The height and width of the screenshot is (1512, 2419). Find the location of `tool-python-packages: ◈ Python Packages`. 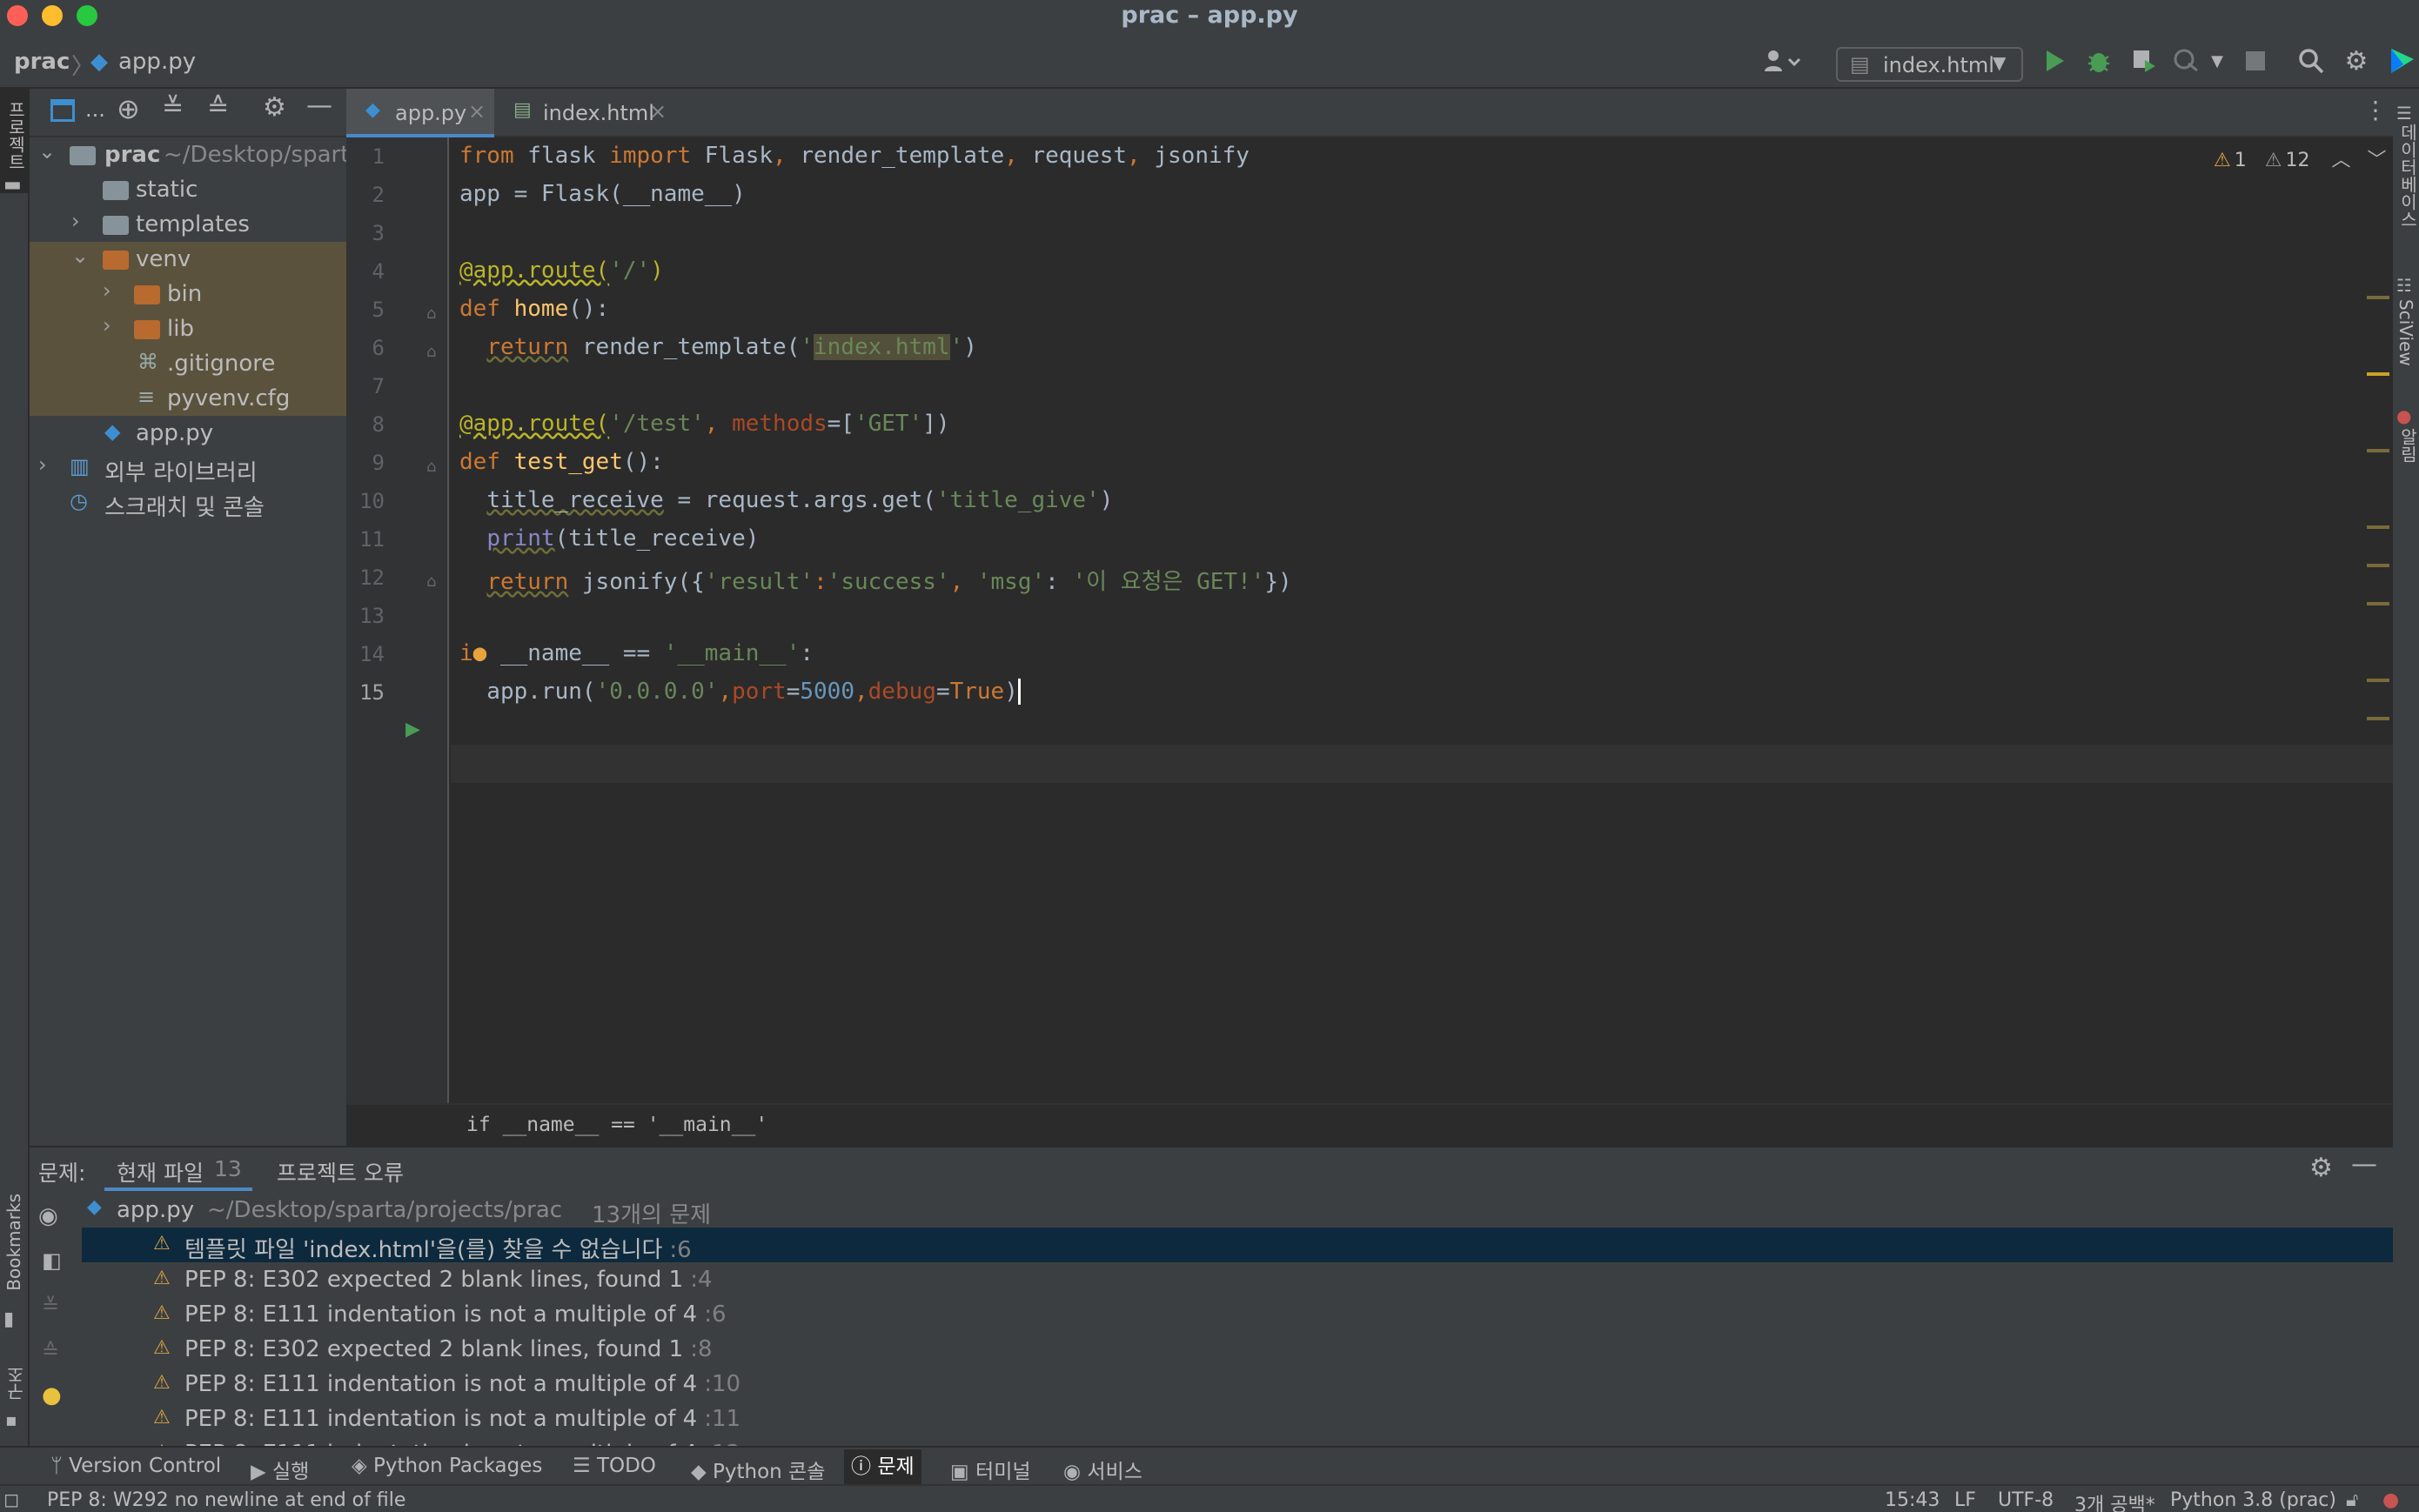

tool-python-packages: ◈ Python Packages is located at coordinates (447, 1466).